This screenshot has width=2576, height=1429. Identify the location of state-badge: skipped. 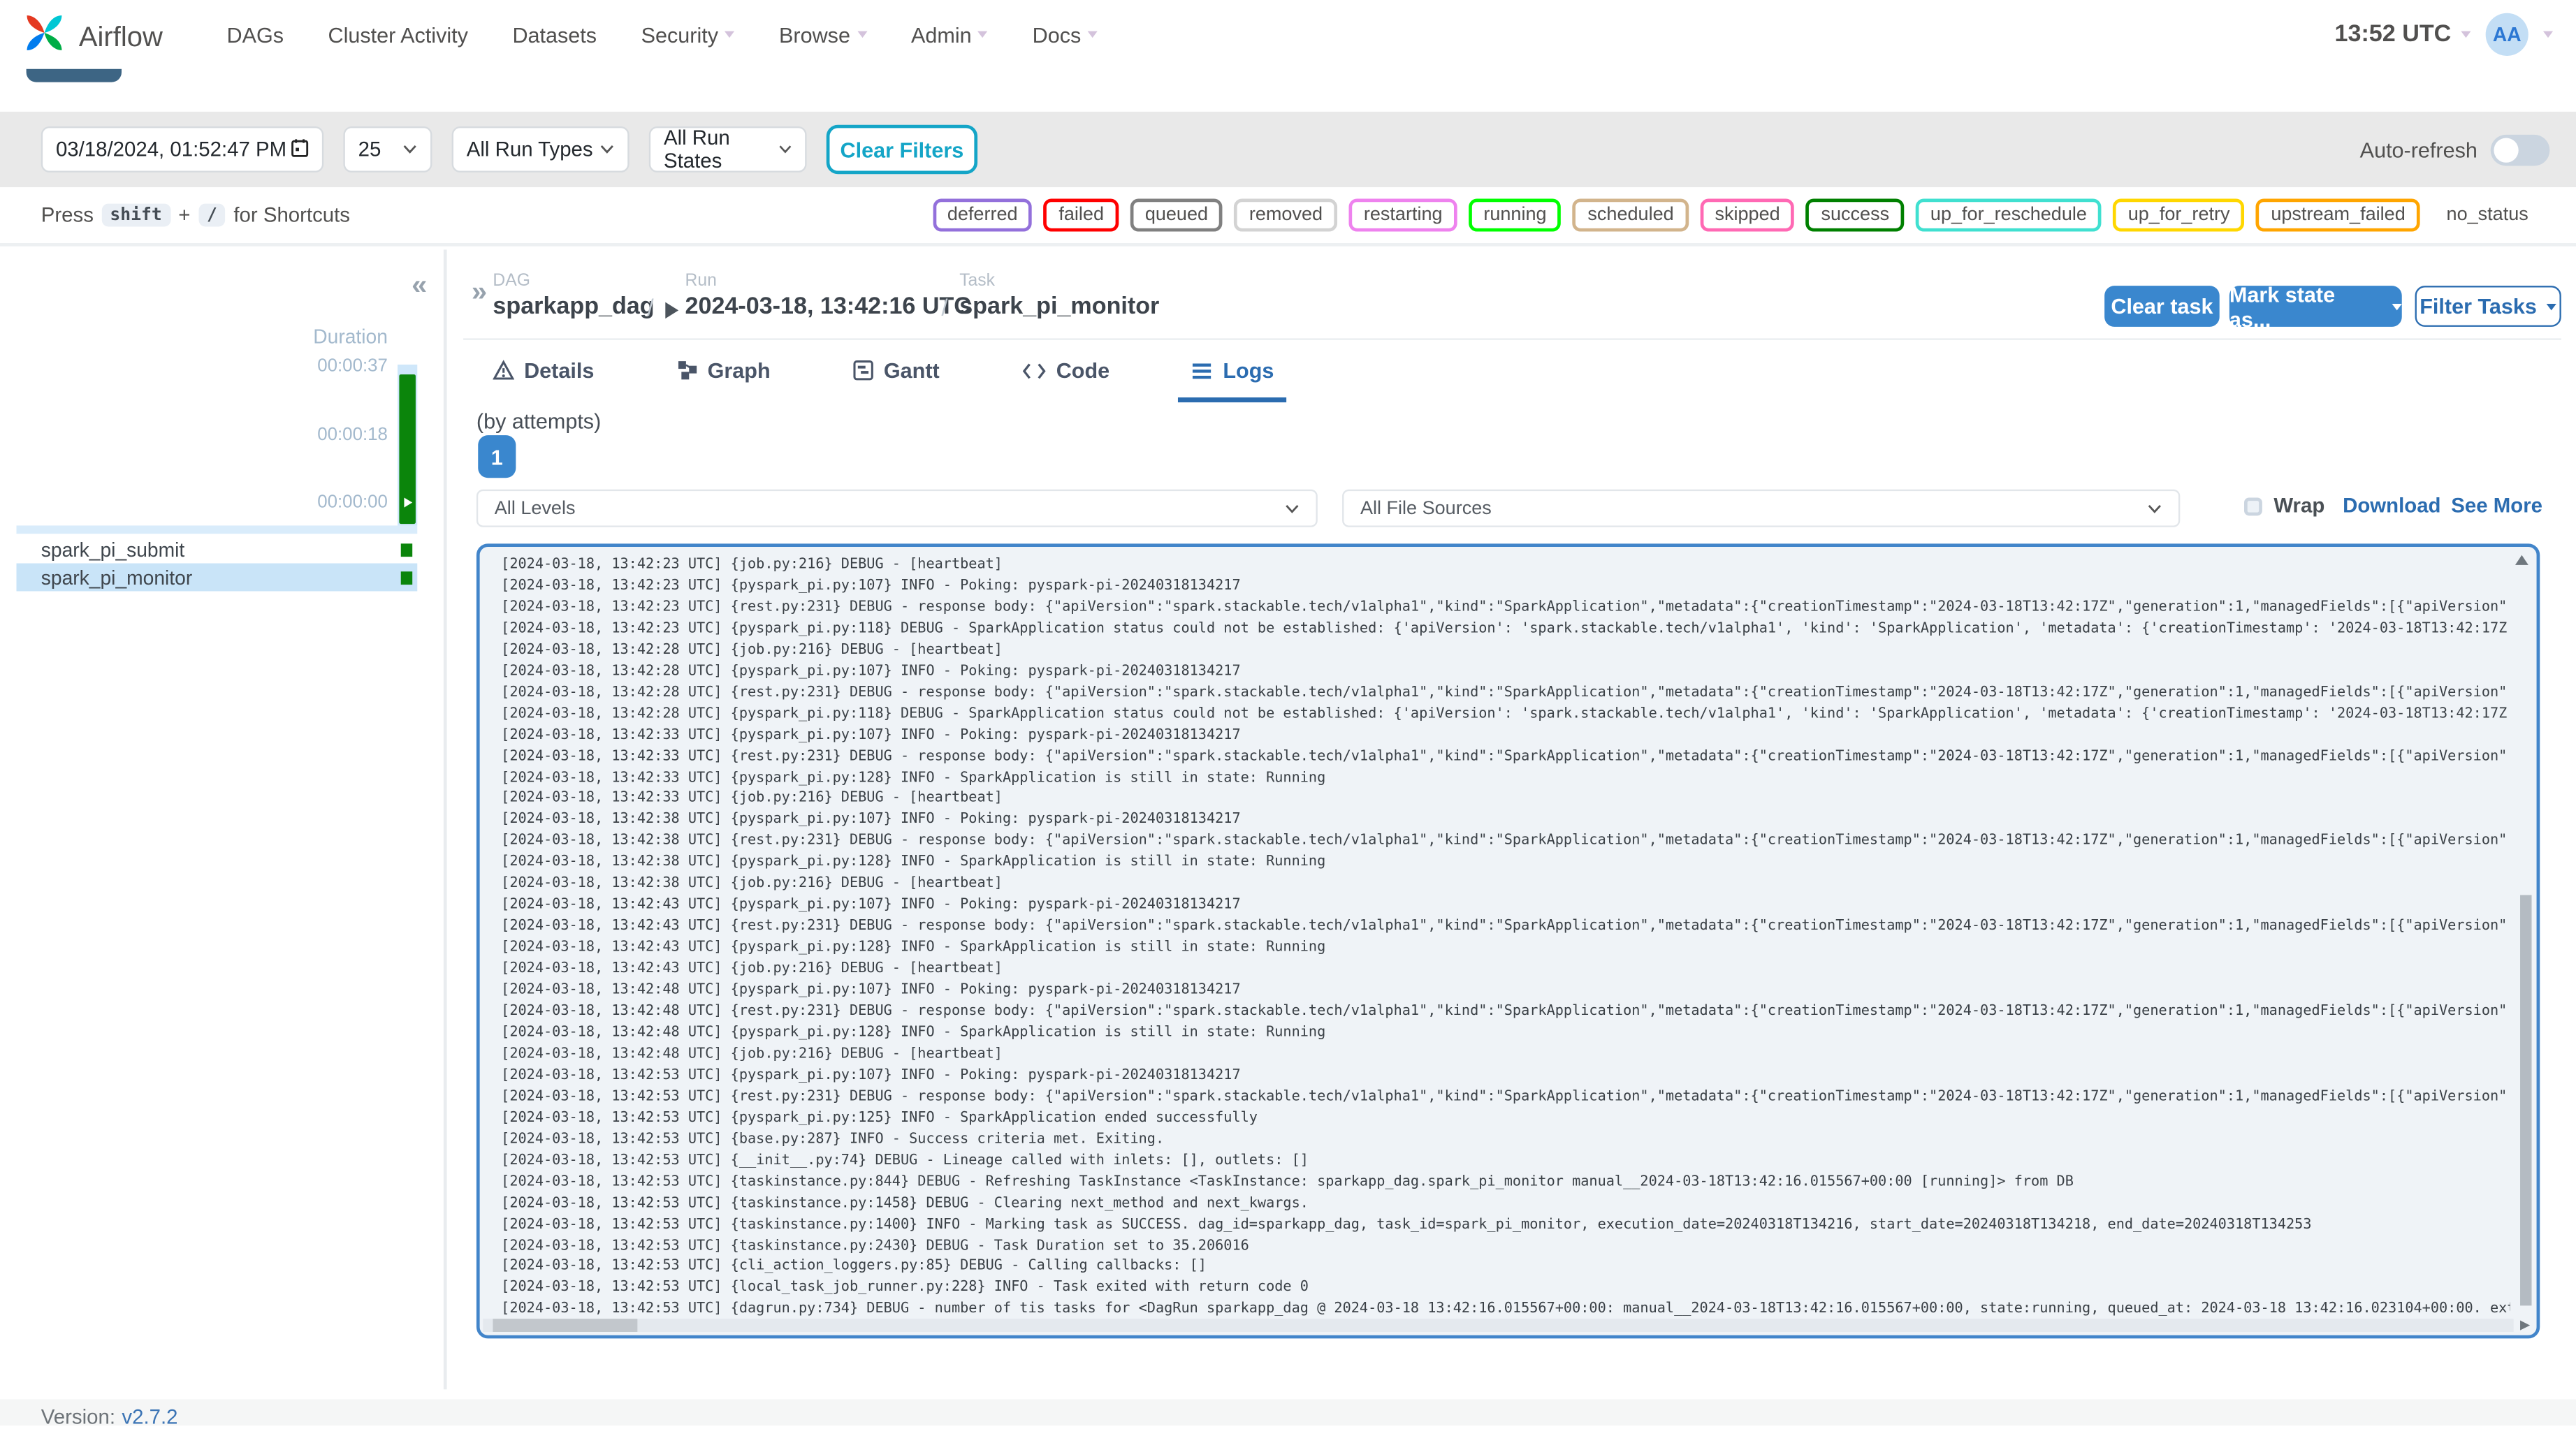
(1747, 215).